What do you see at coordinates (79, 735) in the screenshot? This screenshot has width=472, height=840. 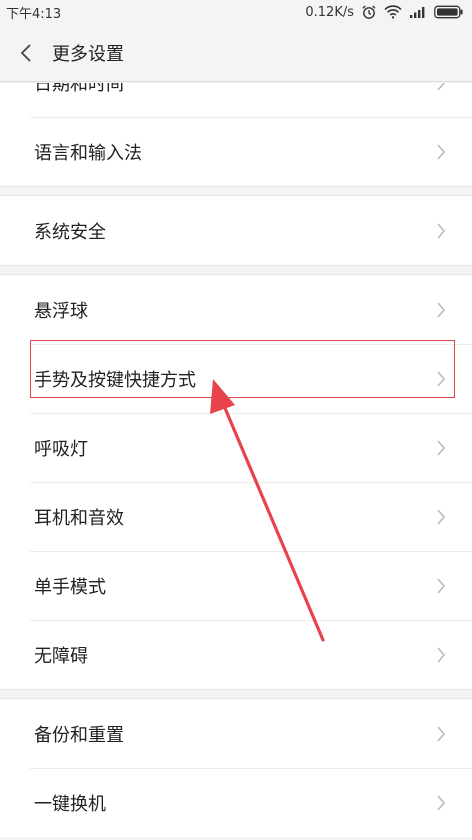 I see `settings-item-label: 备份和重置` at bounding box center [79, 735].